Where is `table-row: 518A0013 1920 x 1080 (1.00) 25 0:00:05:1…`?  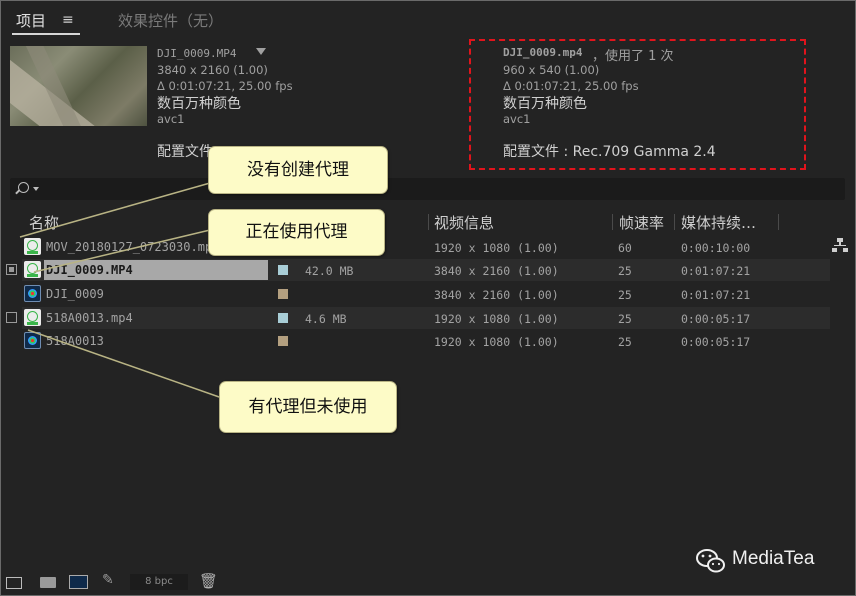
table-row: 518A0013 1920 x 1080 (1.00) 25 0:00:05:1… is located at coordinates (426, 341).